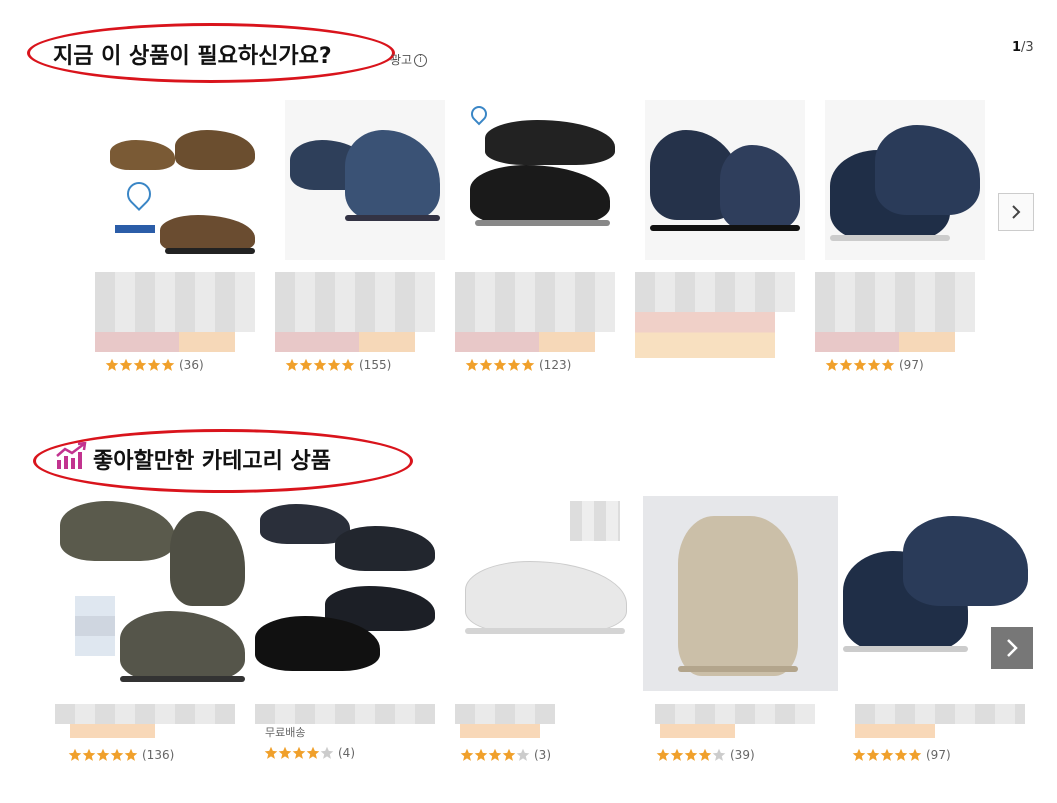 The height and width of the screenshot is (803, 1057). What do you see at coordinates (555, 365) in the screenshot?
I see `rating-count: (123)` at bounding box center [555, 365].